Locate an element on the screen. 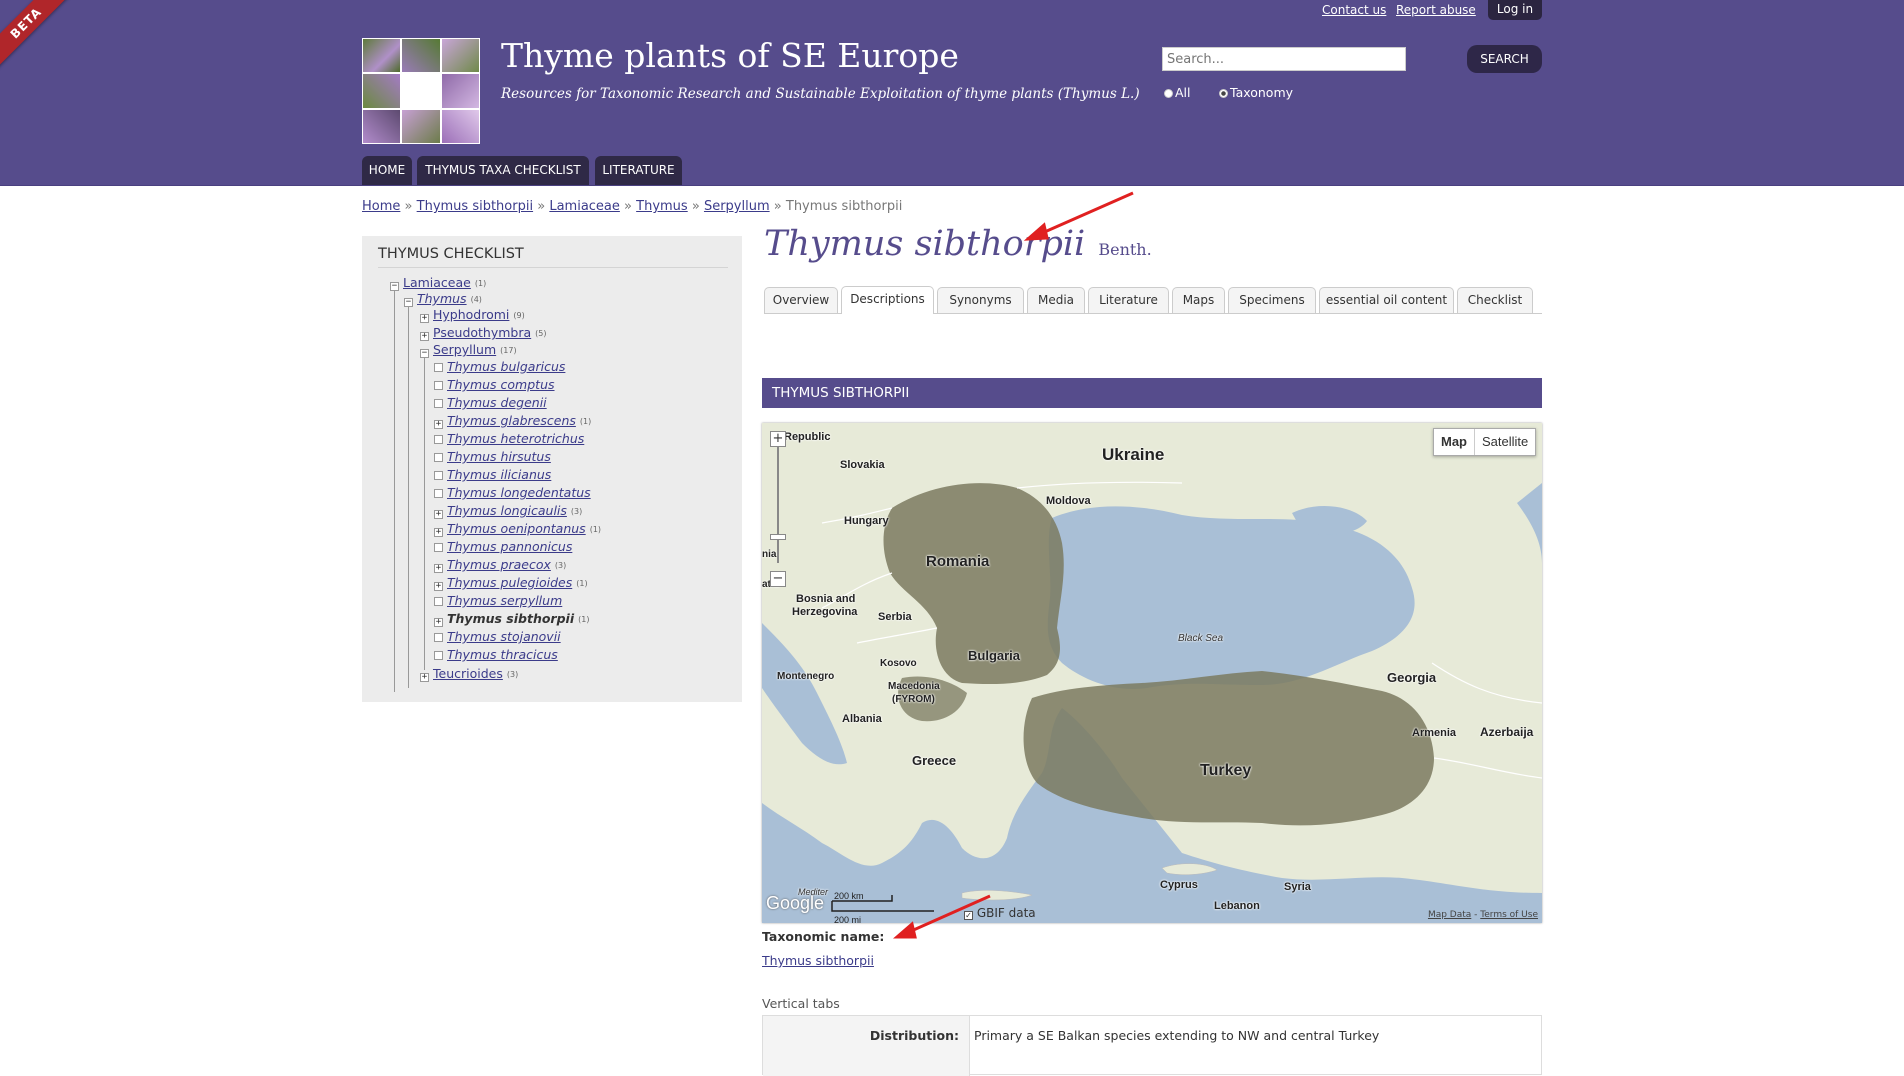  tree-item: − Thymus (4) is located at coordinates (443, 299).